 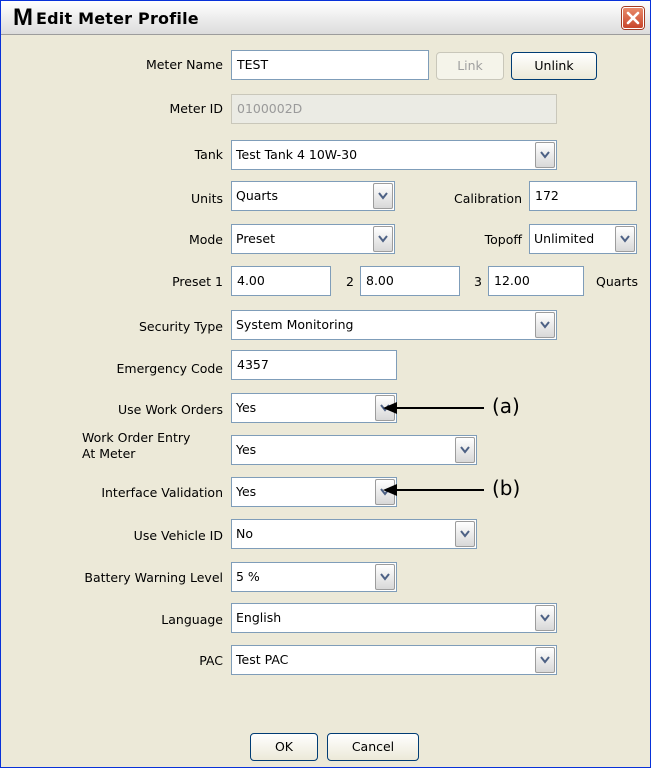 What do you see at coordinates (117, 18) in the screenshot?
I see `window-title: Edit Meter Profile` at bounding box center [117, 18].